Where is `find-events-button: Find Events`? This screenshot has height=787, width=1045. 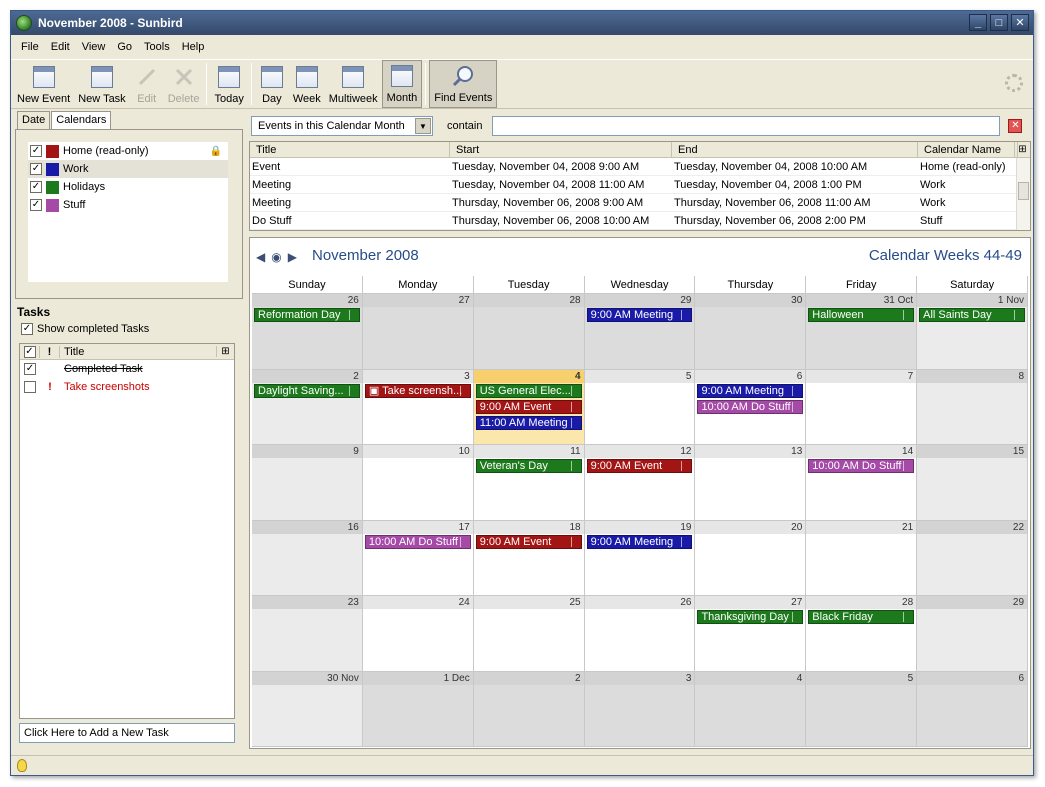
find-events-button: Find Events is located at coordinates (463, 84).